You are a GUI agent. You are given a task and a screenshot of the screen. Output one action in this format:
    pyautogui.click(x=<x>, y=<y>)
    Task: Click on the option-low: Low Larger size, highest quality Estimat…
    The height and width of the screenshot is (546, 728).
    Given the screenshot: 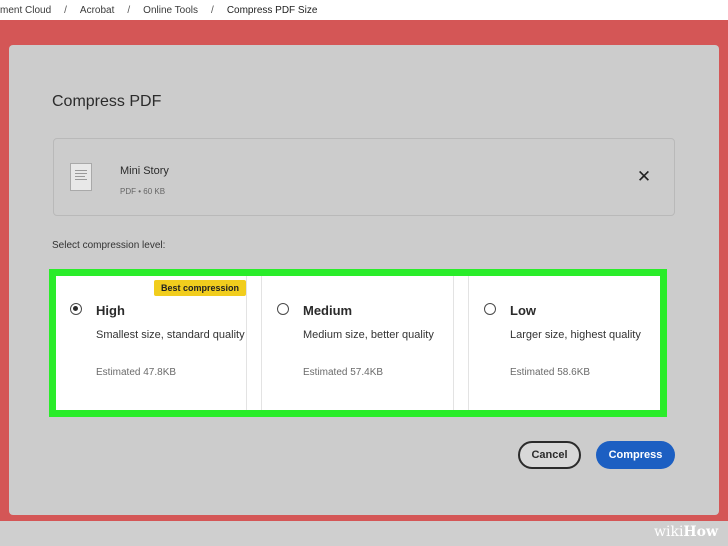 What is the action you would take?
    pyautogui.click(x=565, y=343)
    